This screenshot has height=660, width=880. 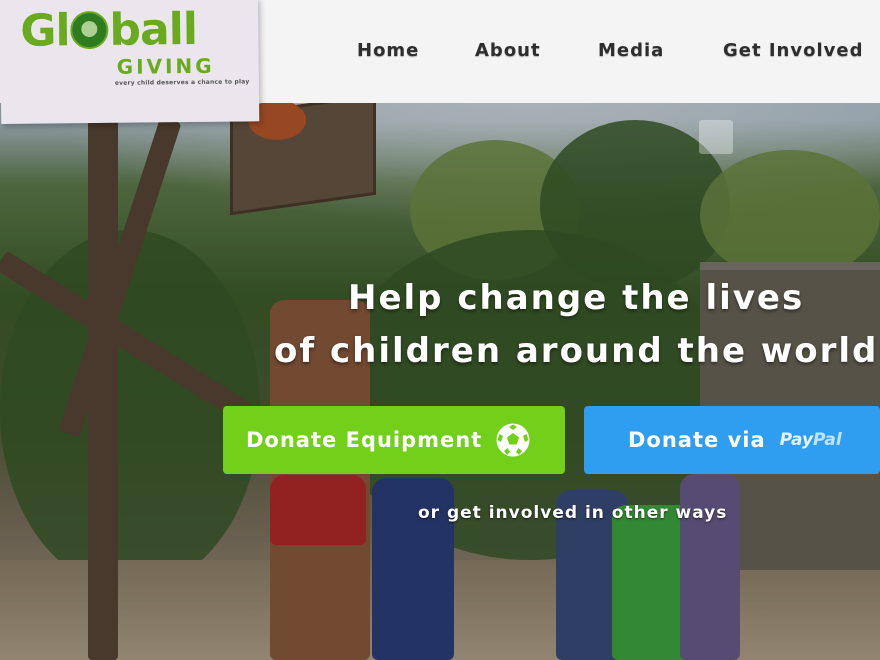 What do you see at coordinates (716, 137) in the screenshot?
I see `watermark-icon` at bounding box center [716, 137].